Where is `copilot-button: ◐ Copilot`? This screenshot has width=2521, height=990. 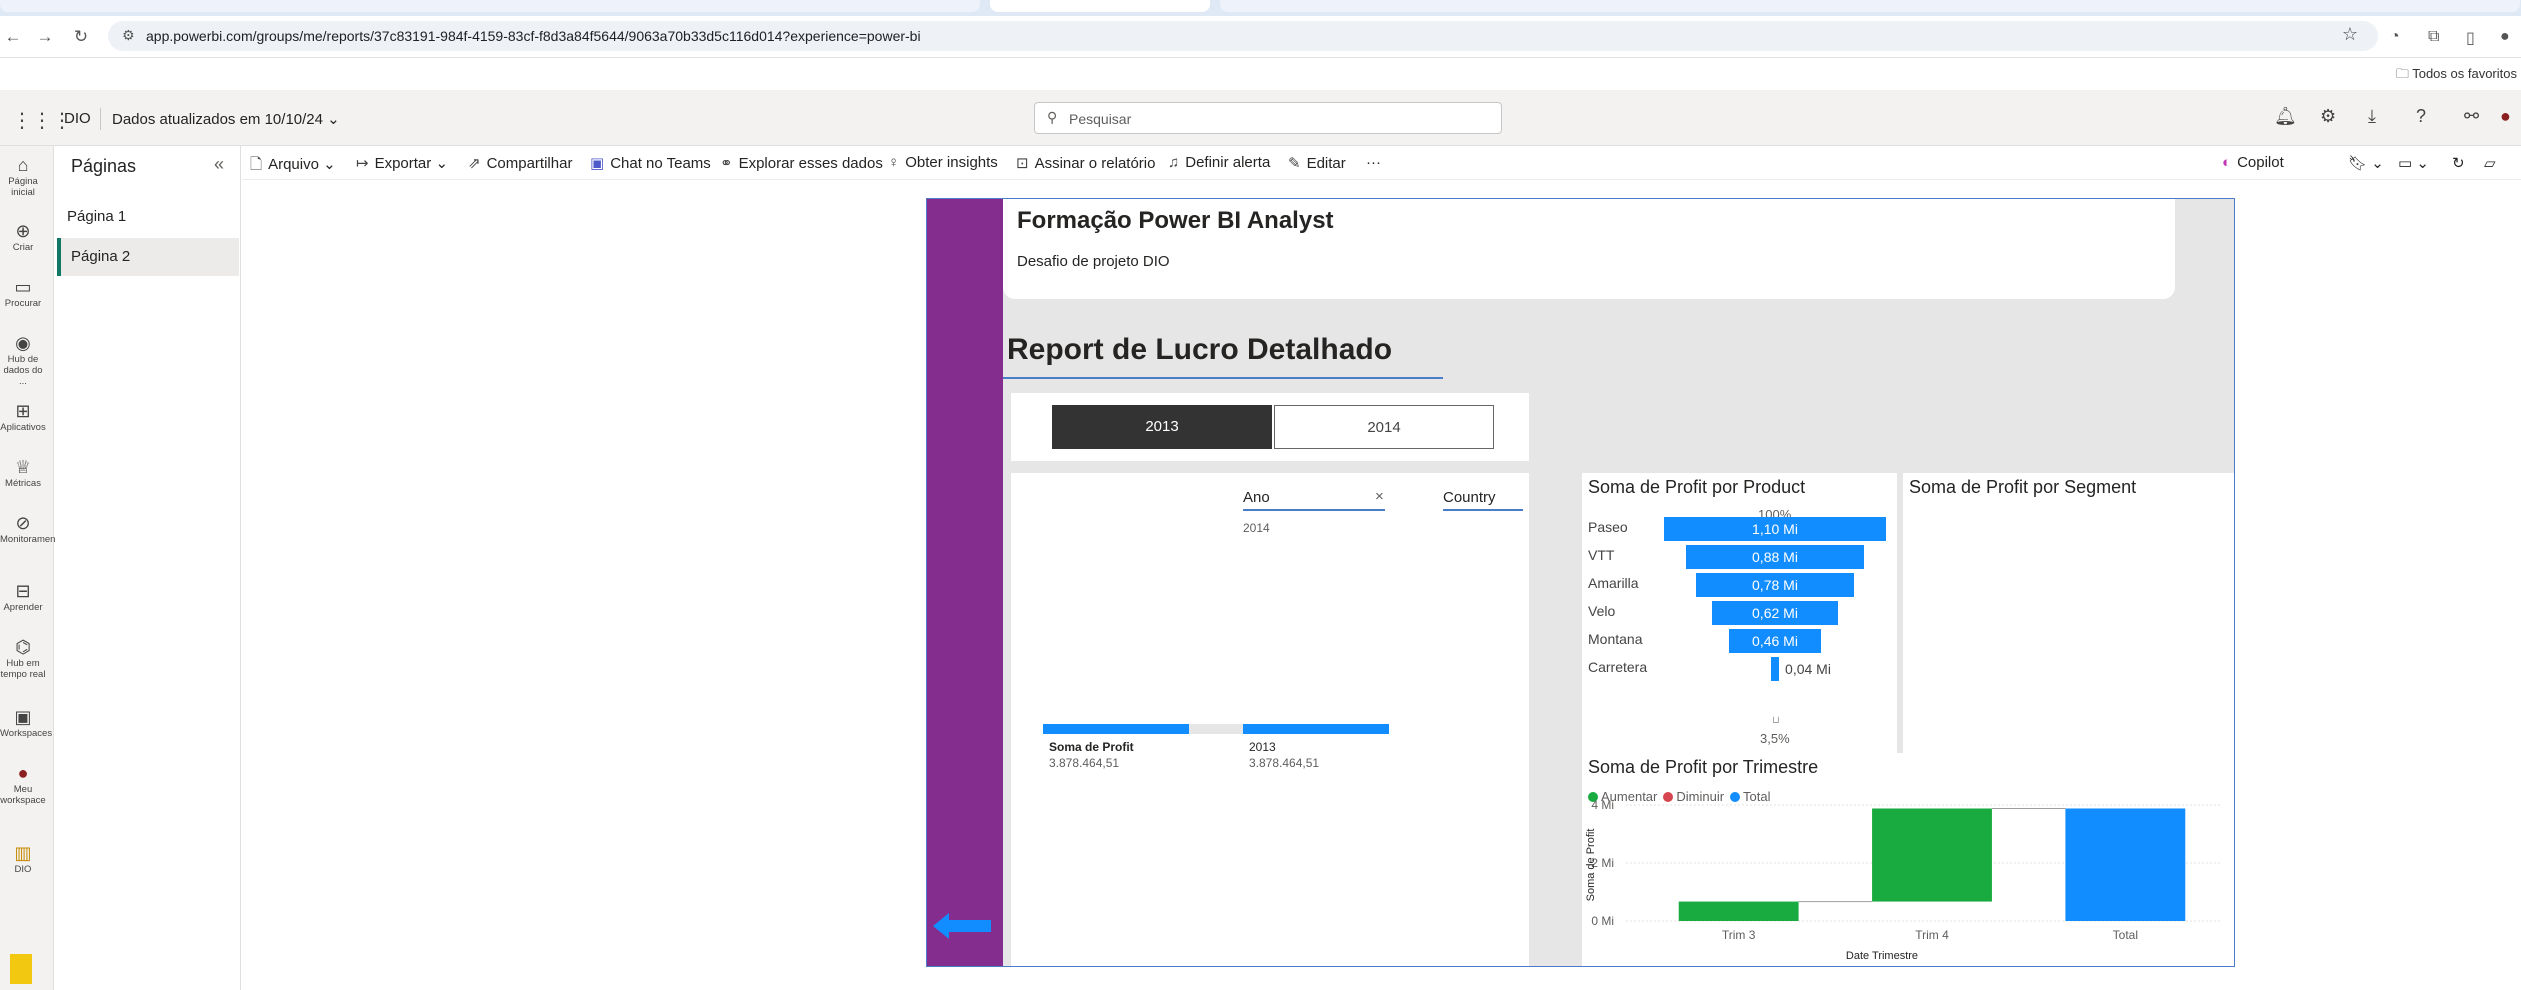 copilot-button: ◐ Copilot is located at coordinates (2253, 162).